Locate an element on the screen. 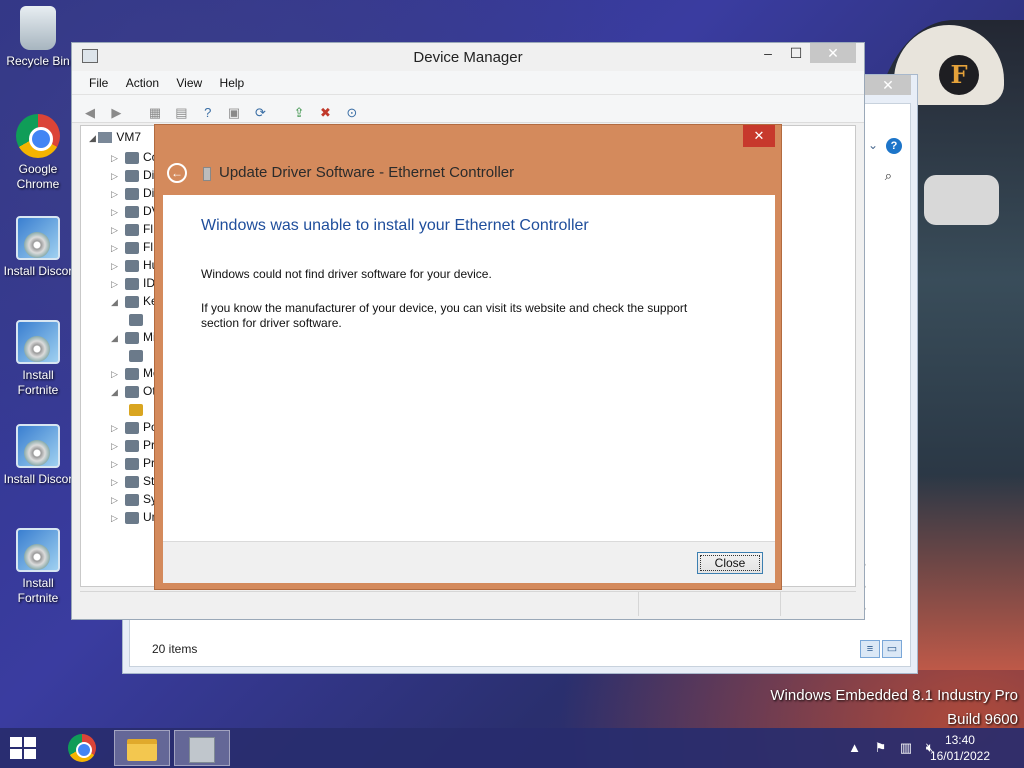  maximize-button: ☐ is located at coordinates (796, 53).